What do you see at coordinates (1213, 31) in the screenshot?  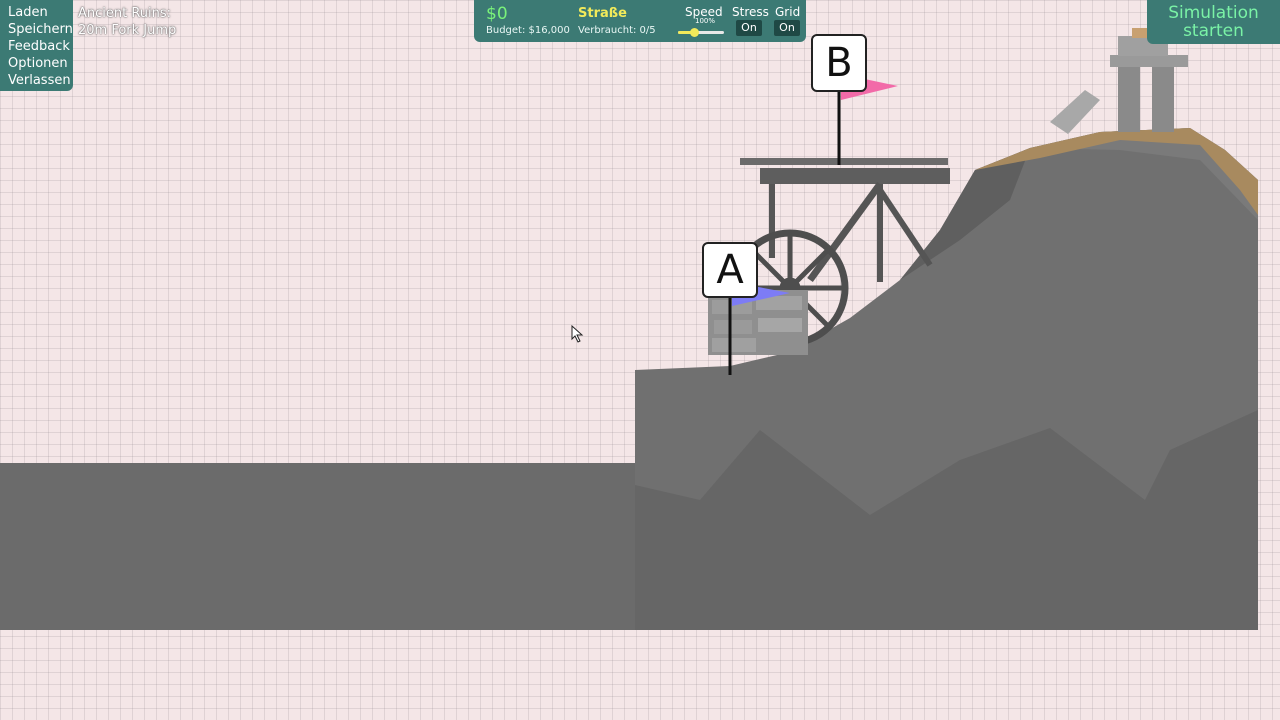 I see `sim-button-line2: starten` at bounding box center [1213, 31].